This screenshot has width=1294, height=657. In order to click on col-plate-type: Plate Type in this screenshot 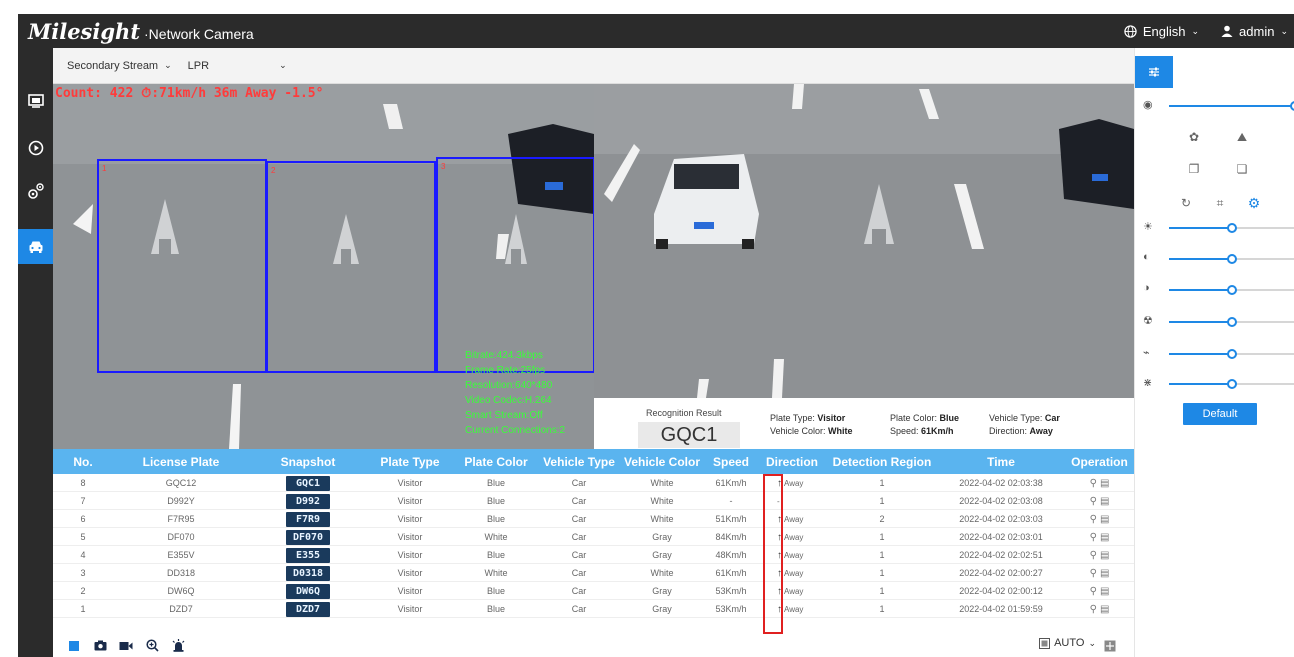, I will do `click(410, 461)`.